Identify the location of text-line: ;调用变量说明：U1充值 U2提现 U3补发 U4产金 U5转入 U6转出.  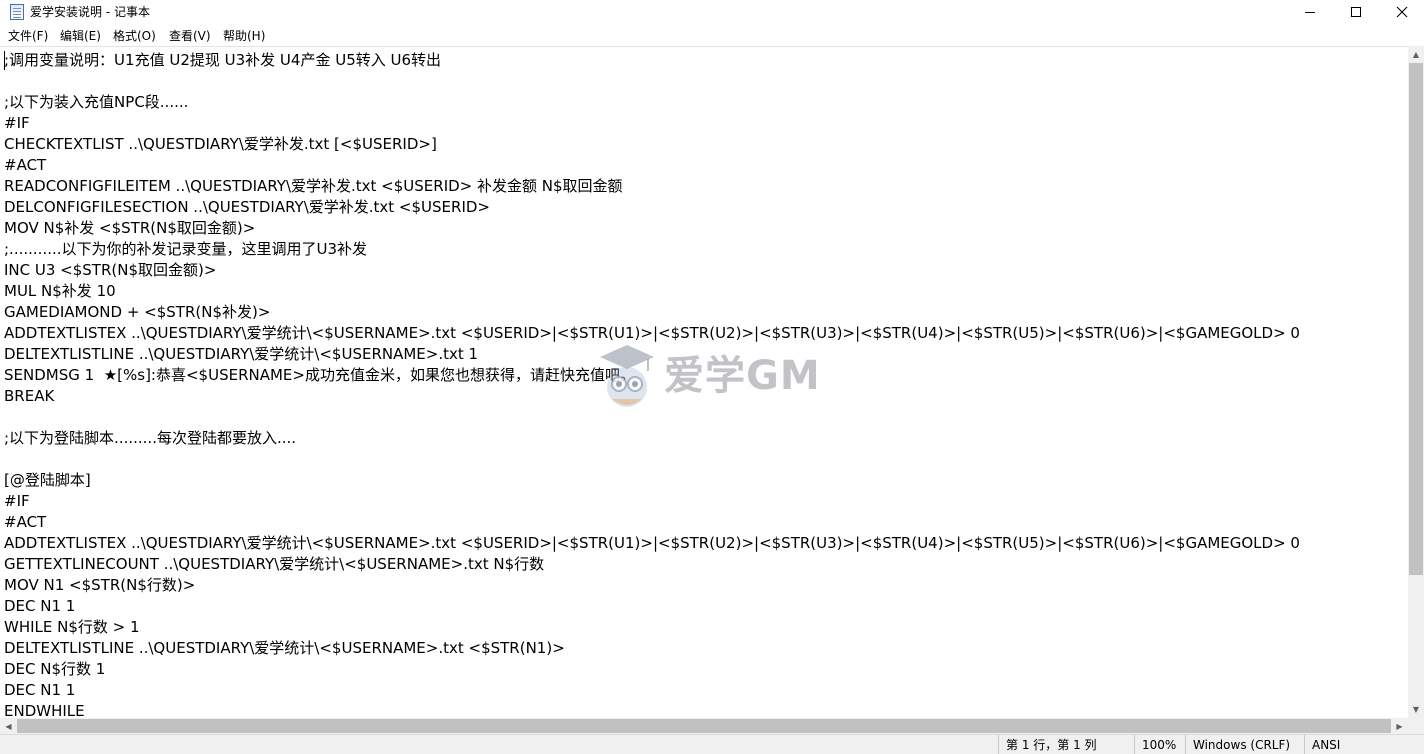
(223, 60).